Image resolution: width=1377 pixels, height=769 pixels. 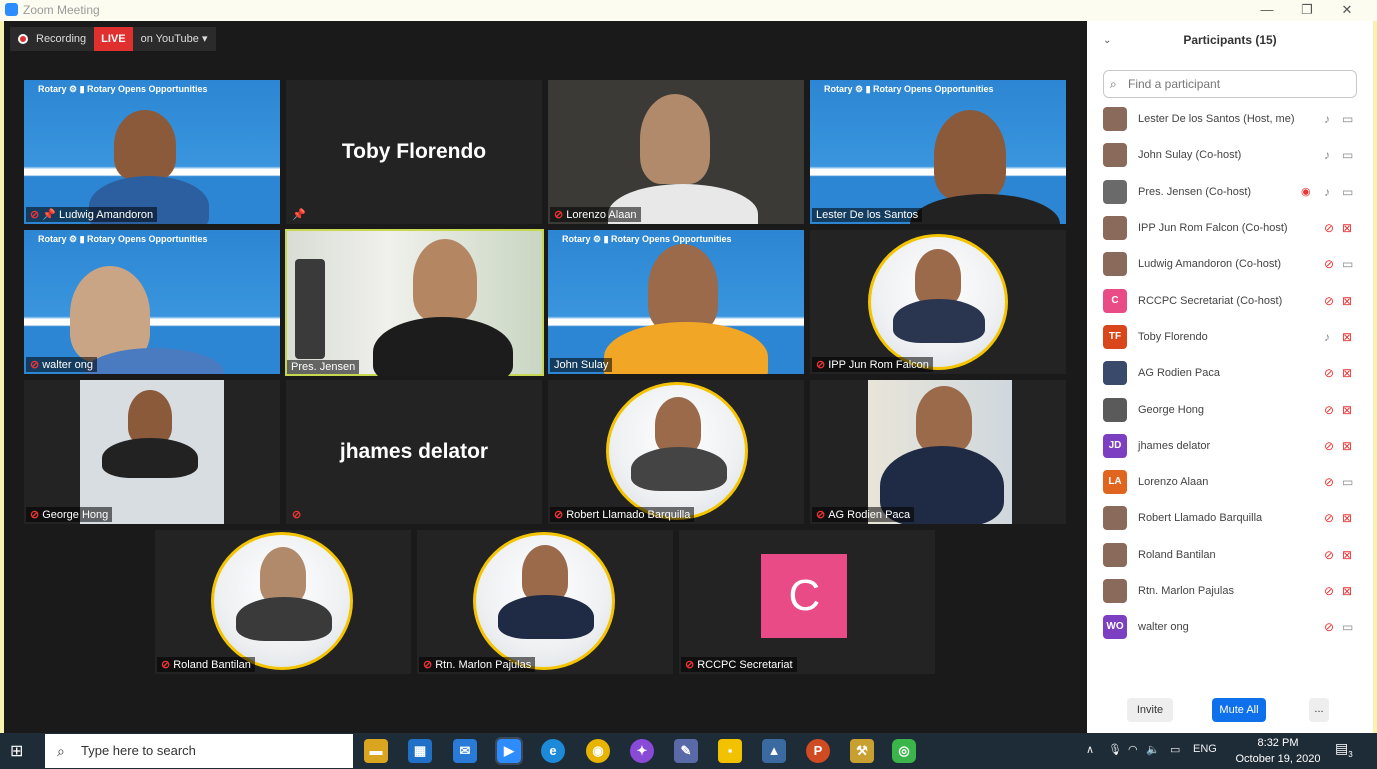 What do you see at coordinates (1344, 749) in the screenshot?
I see `notification-center-icon: ▤3` at bounding box center [1344, 749].